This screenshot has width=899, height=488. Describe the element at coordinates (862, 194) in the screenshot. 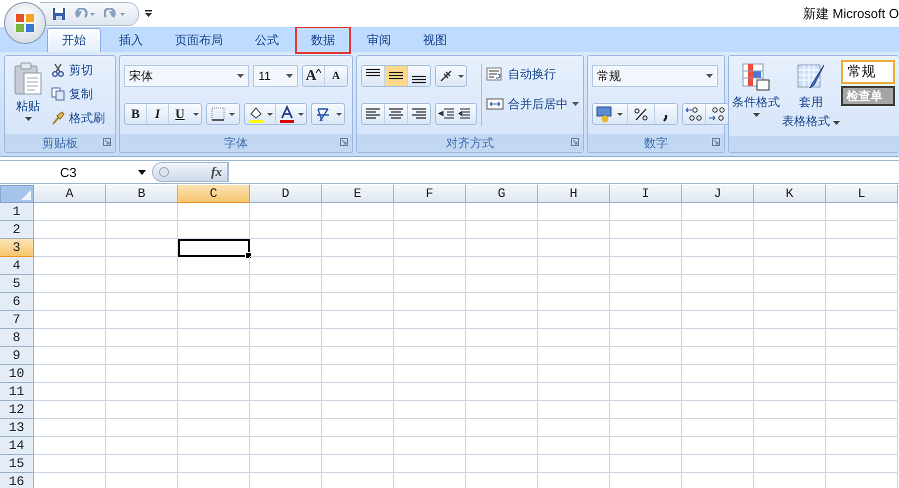

I see `column-header: L` at that location.